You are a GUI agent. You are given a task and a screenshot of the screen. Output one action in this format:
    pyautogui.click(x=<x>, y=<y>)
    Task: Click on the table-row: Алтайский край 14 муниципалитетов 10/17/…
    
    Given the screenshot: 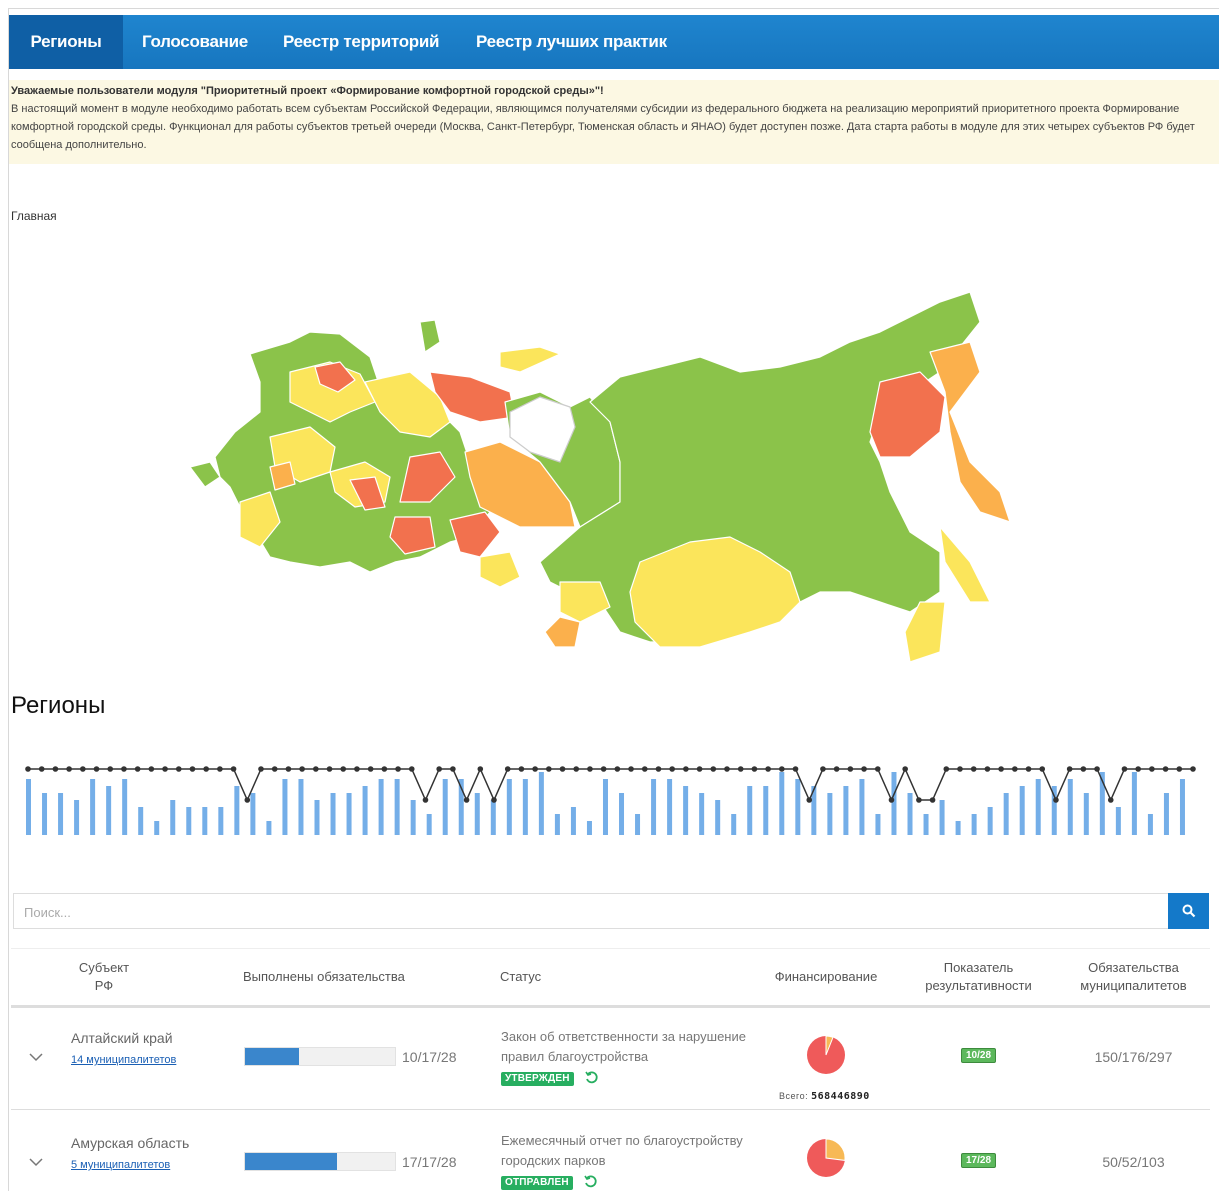 What is the action you would take?
    pyautogui.click(x=610, y=1058)
    